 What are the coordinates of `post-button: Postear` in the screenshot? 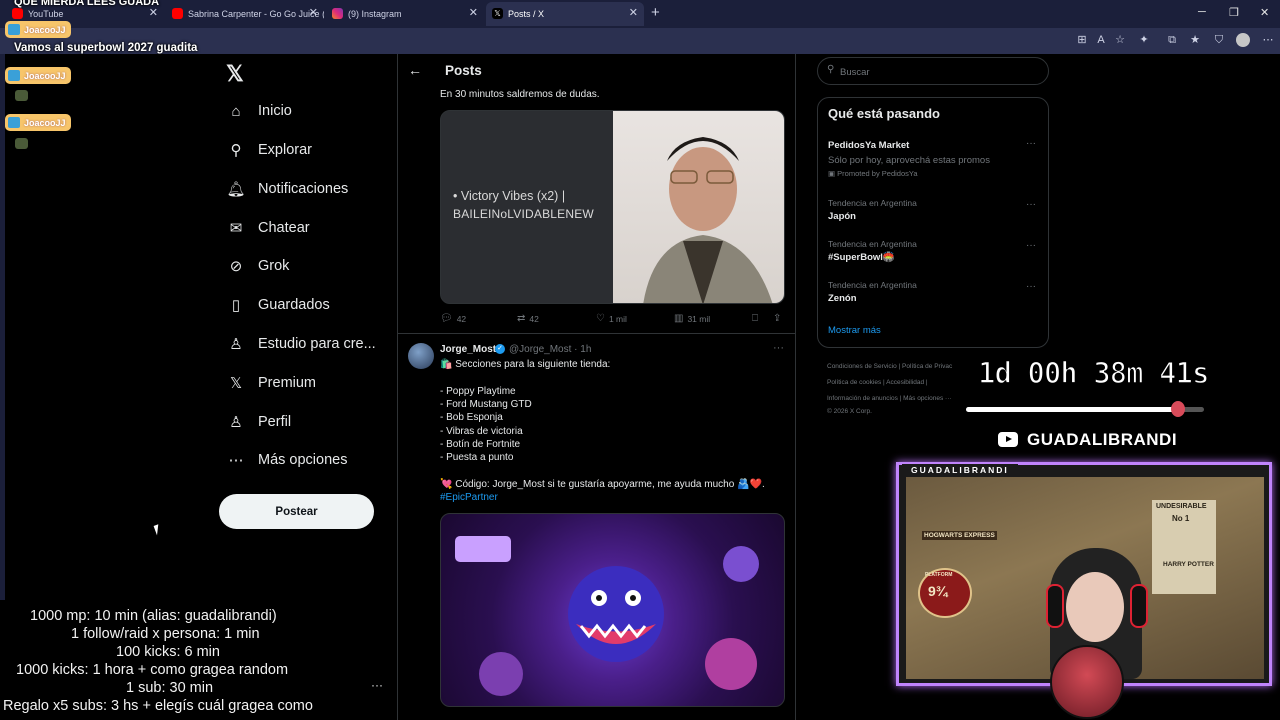 It's located at (296, 511).